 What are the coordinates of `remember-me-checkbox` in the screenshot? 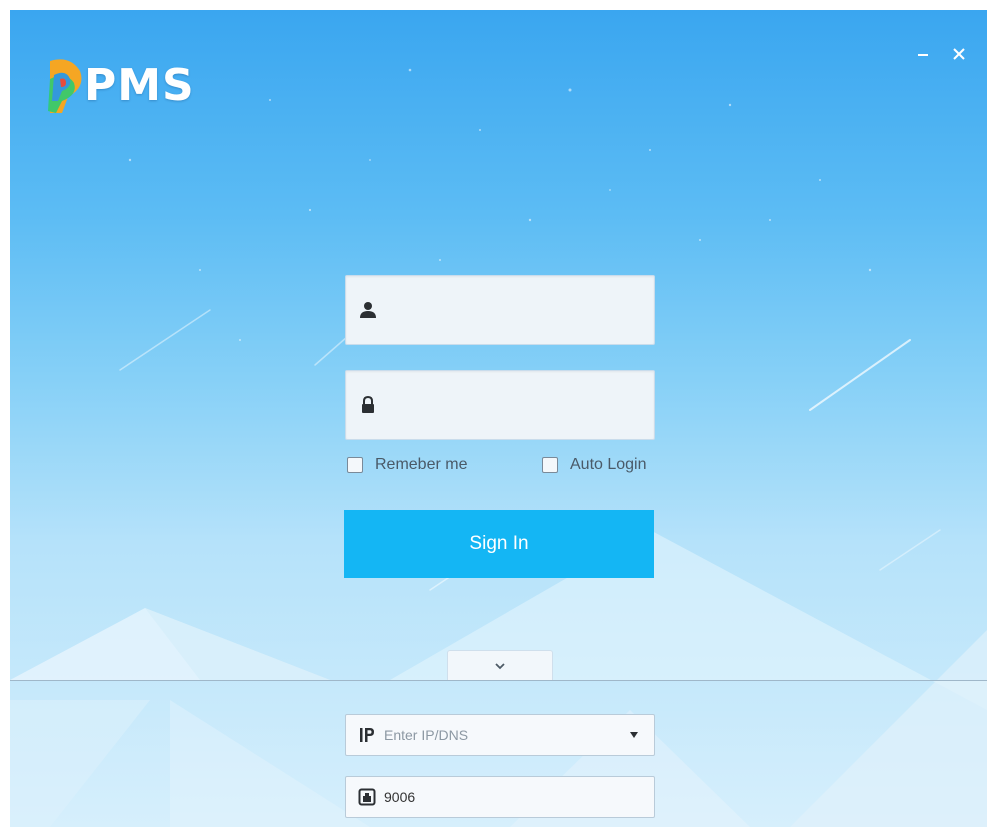 It's located at (355, 465).